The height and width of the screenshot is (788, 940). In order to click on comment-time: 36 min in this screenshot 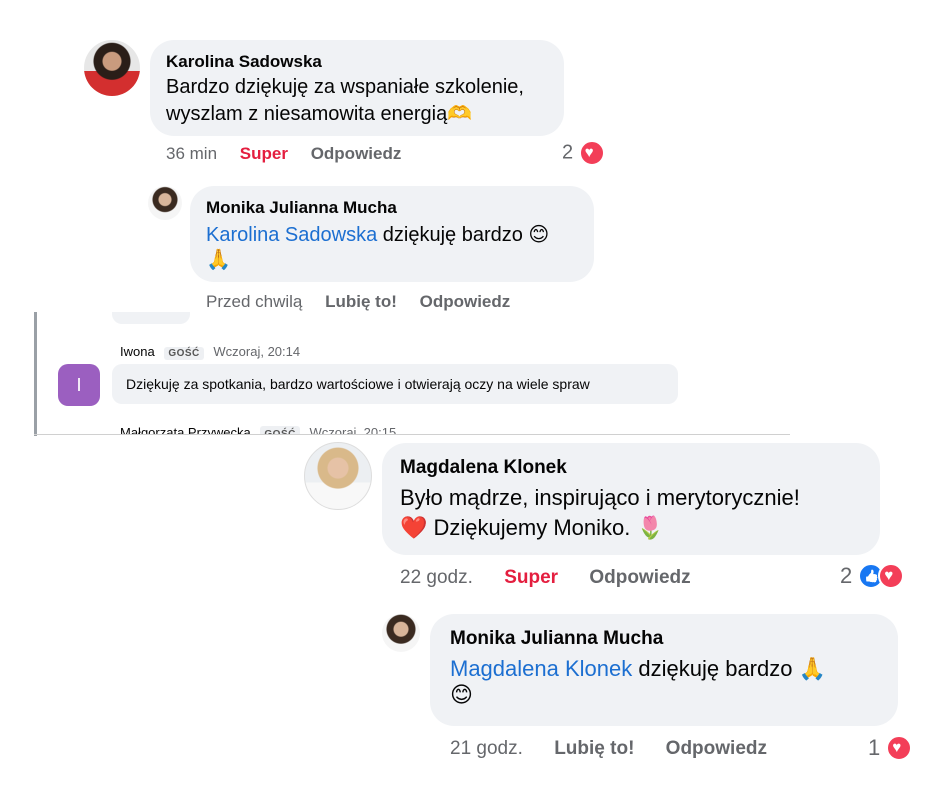, I will do `click(191, 153)`.